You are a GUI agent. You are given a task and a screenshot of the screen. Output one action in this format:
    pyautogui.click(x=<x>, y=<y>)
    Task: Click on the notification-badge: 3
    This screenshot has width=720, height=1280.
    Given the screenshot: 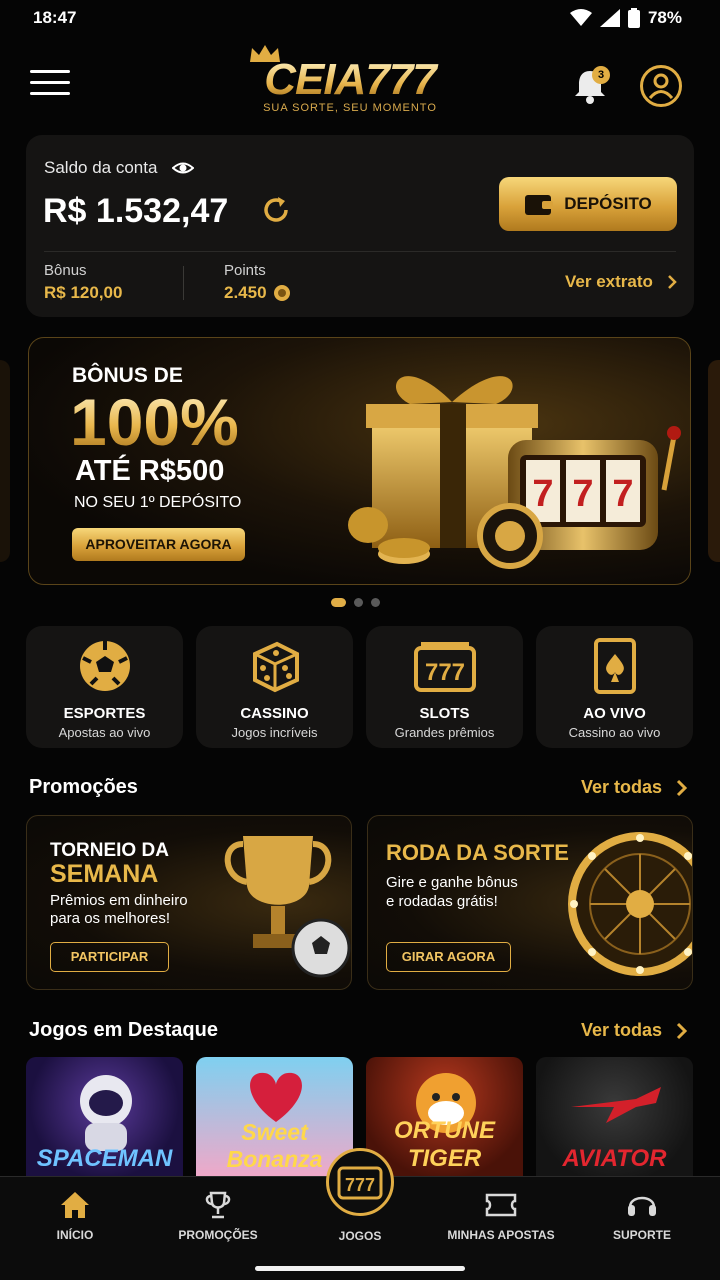 What is the action you would take?
    pyautogui.click(x=601, y=75)
    